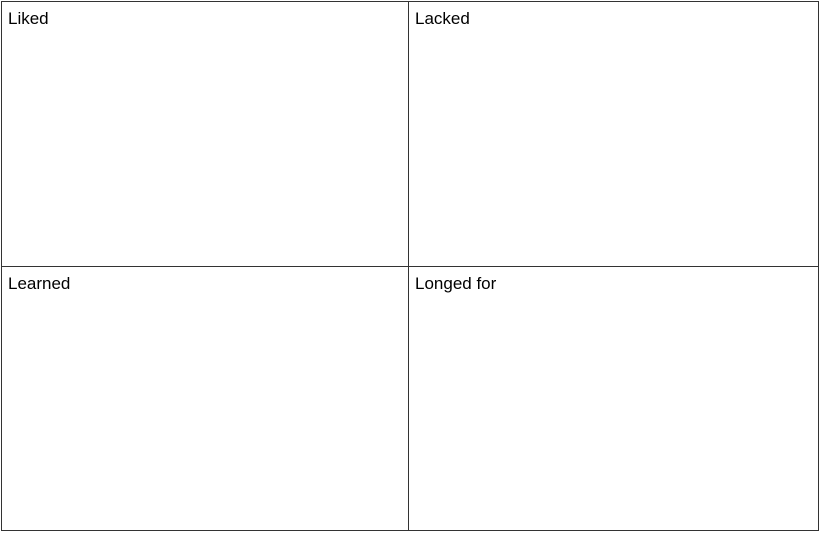 This screenshot has height=541, width=820. I want to click on quadrant-lacked-label: Lacked, so click(442, 18).